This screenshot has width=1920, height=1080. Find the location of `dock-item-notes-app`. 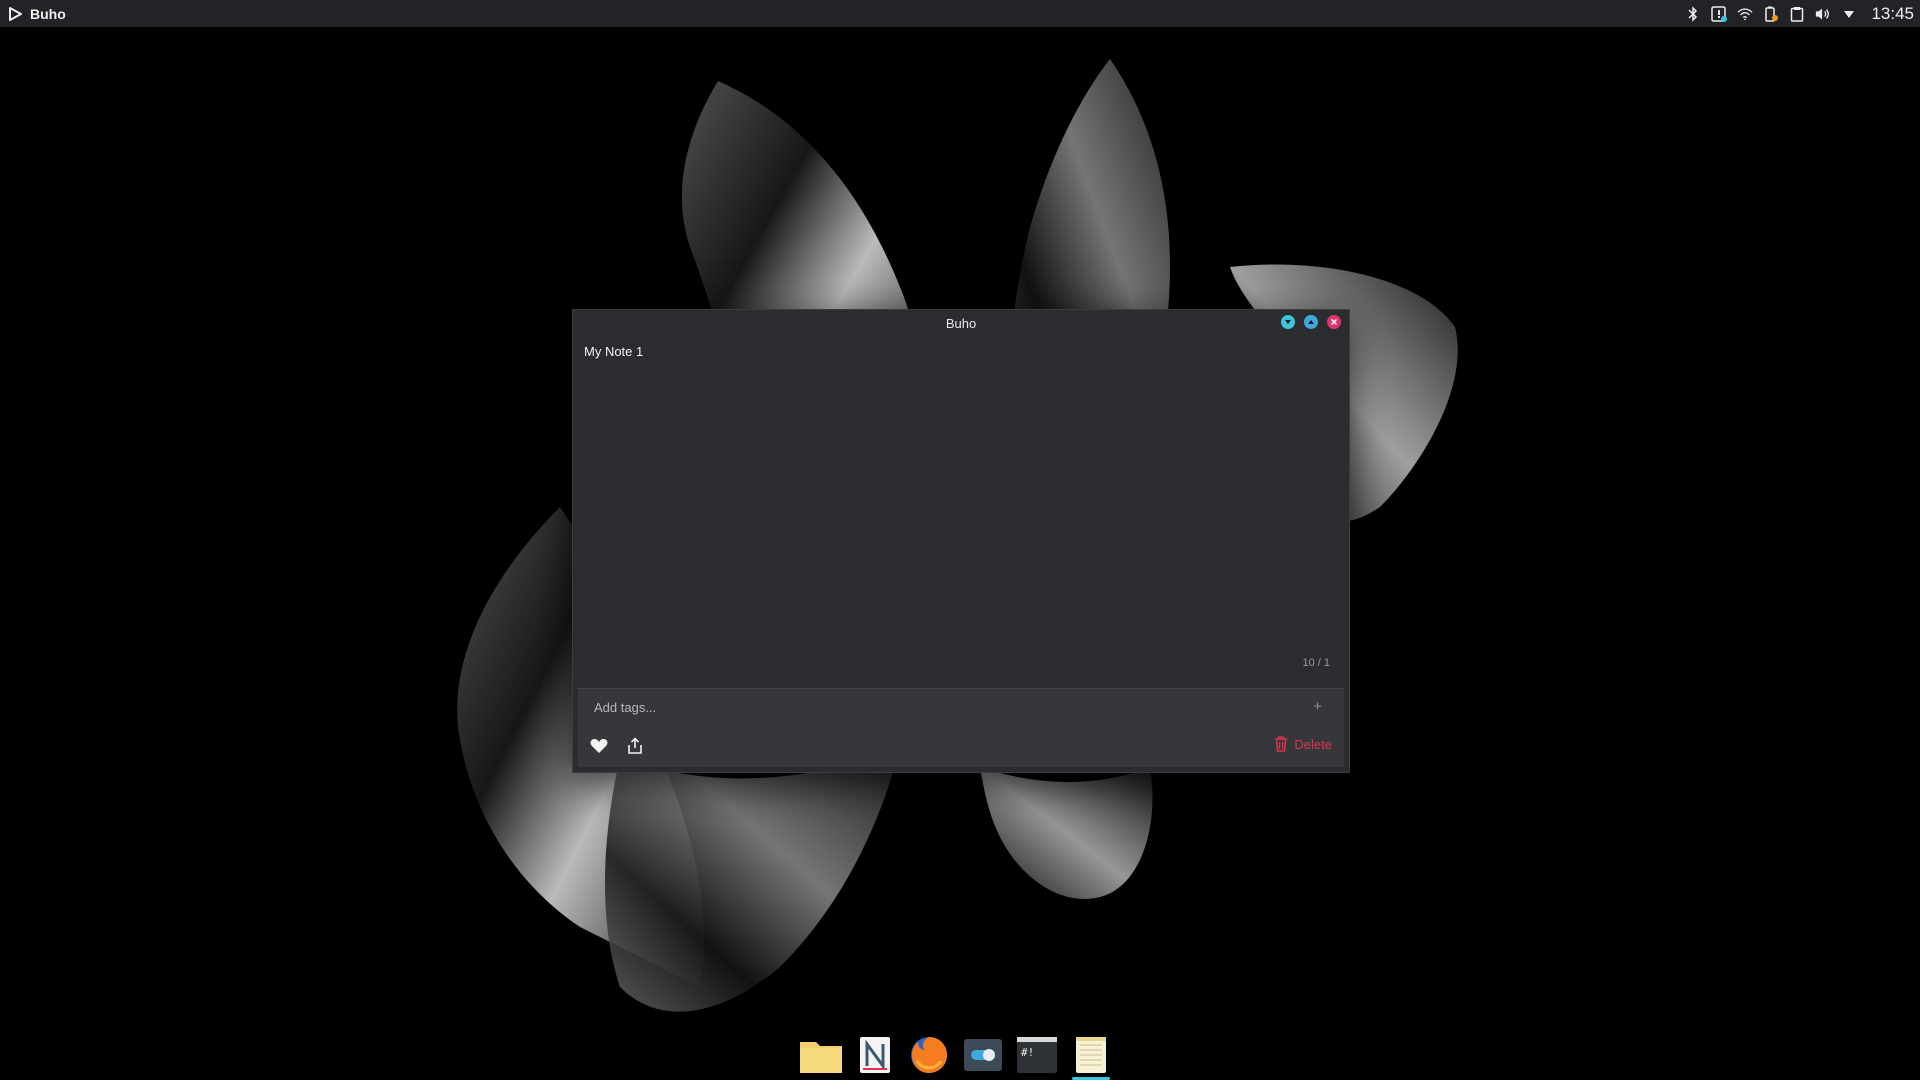

dock-item-notes-app is located at coordinates (875, 1055).